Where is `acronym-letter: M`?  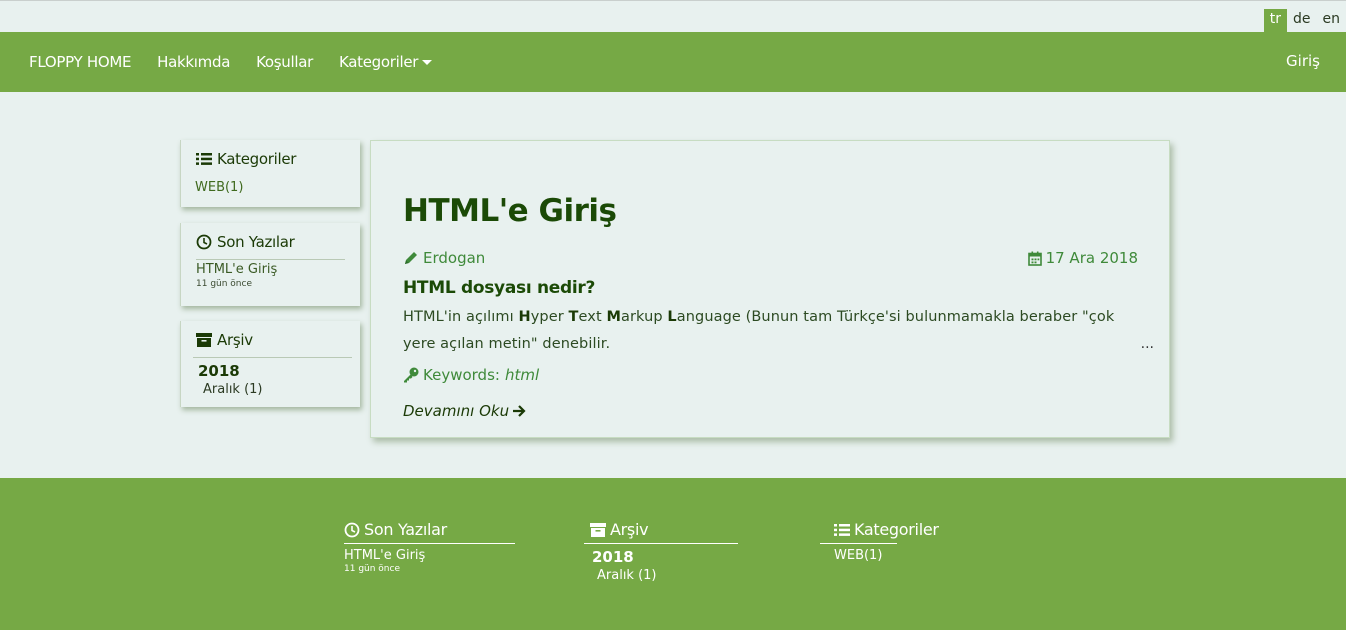 acronym-letter: M is located at coordinates (613, 317).